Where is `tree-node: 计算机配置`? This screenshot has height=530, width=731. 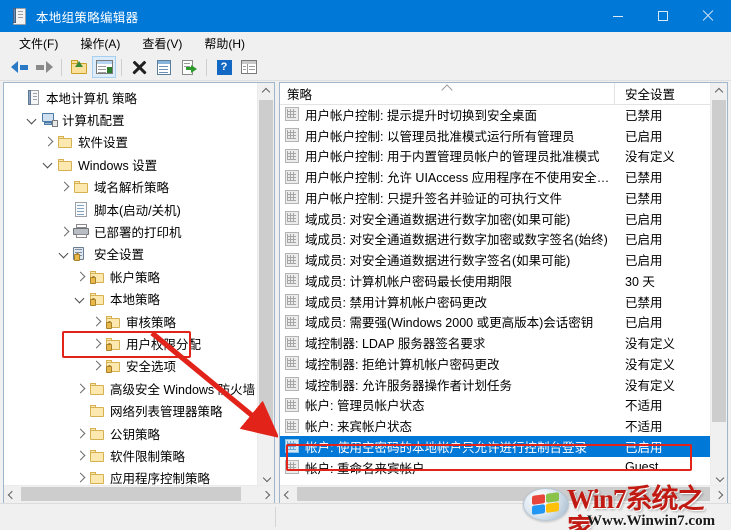
tree-node: 计算机配置 is located at coordinates (131, 119).